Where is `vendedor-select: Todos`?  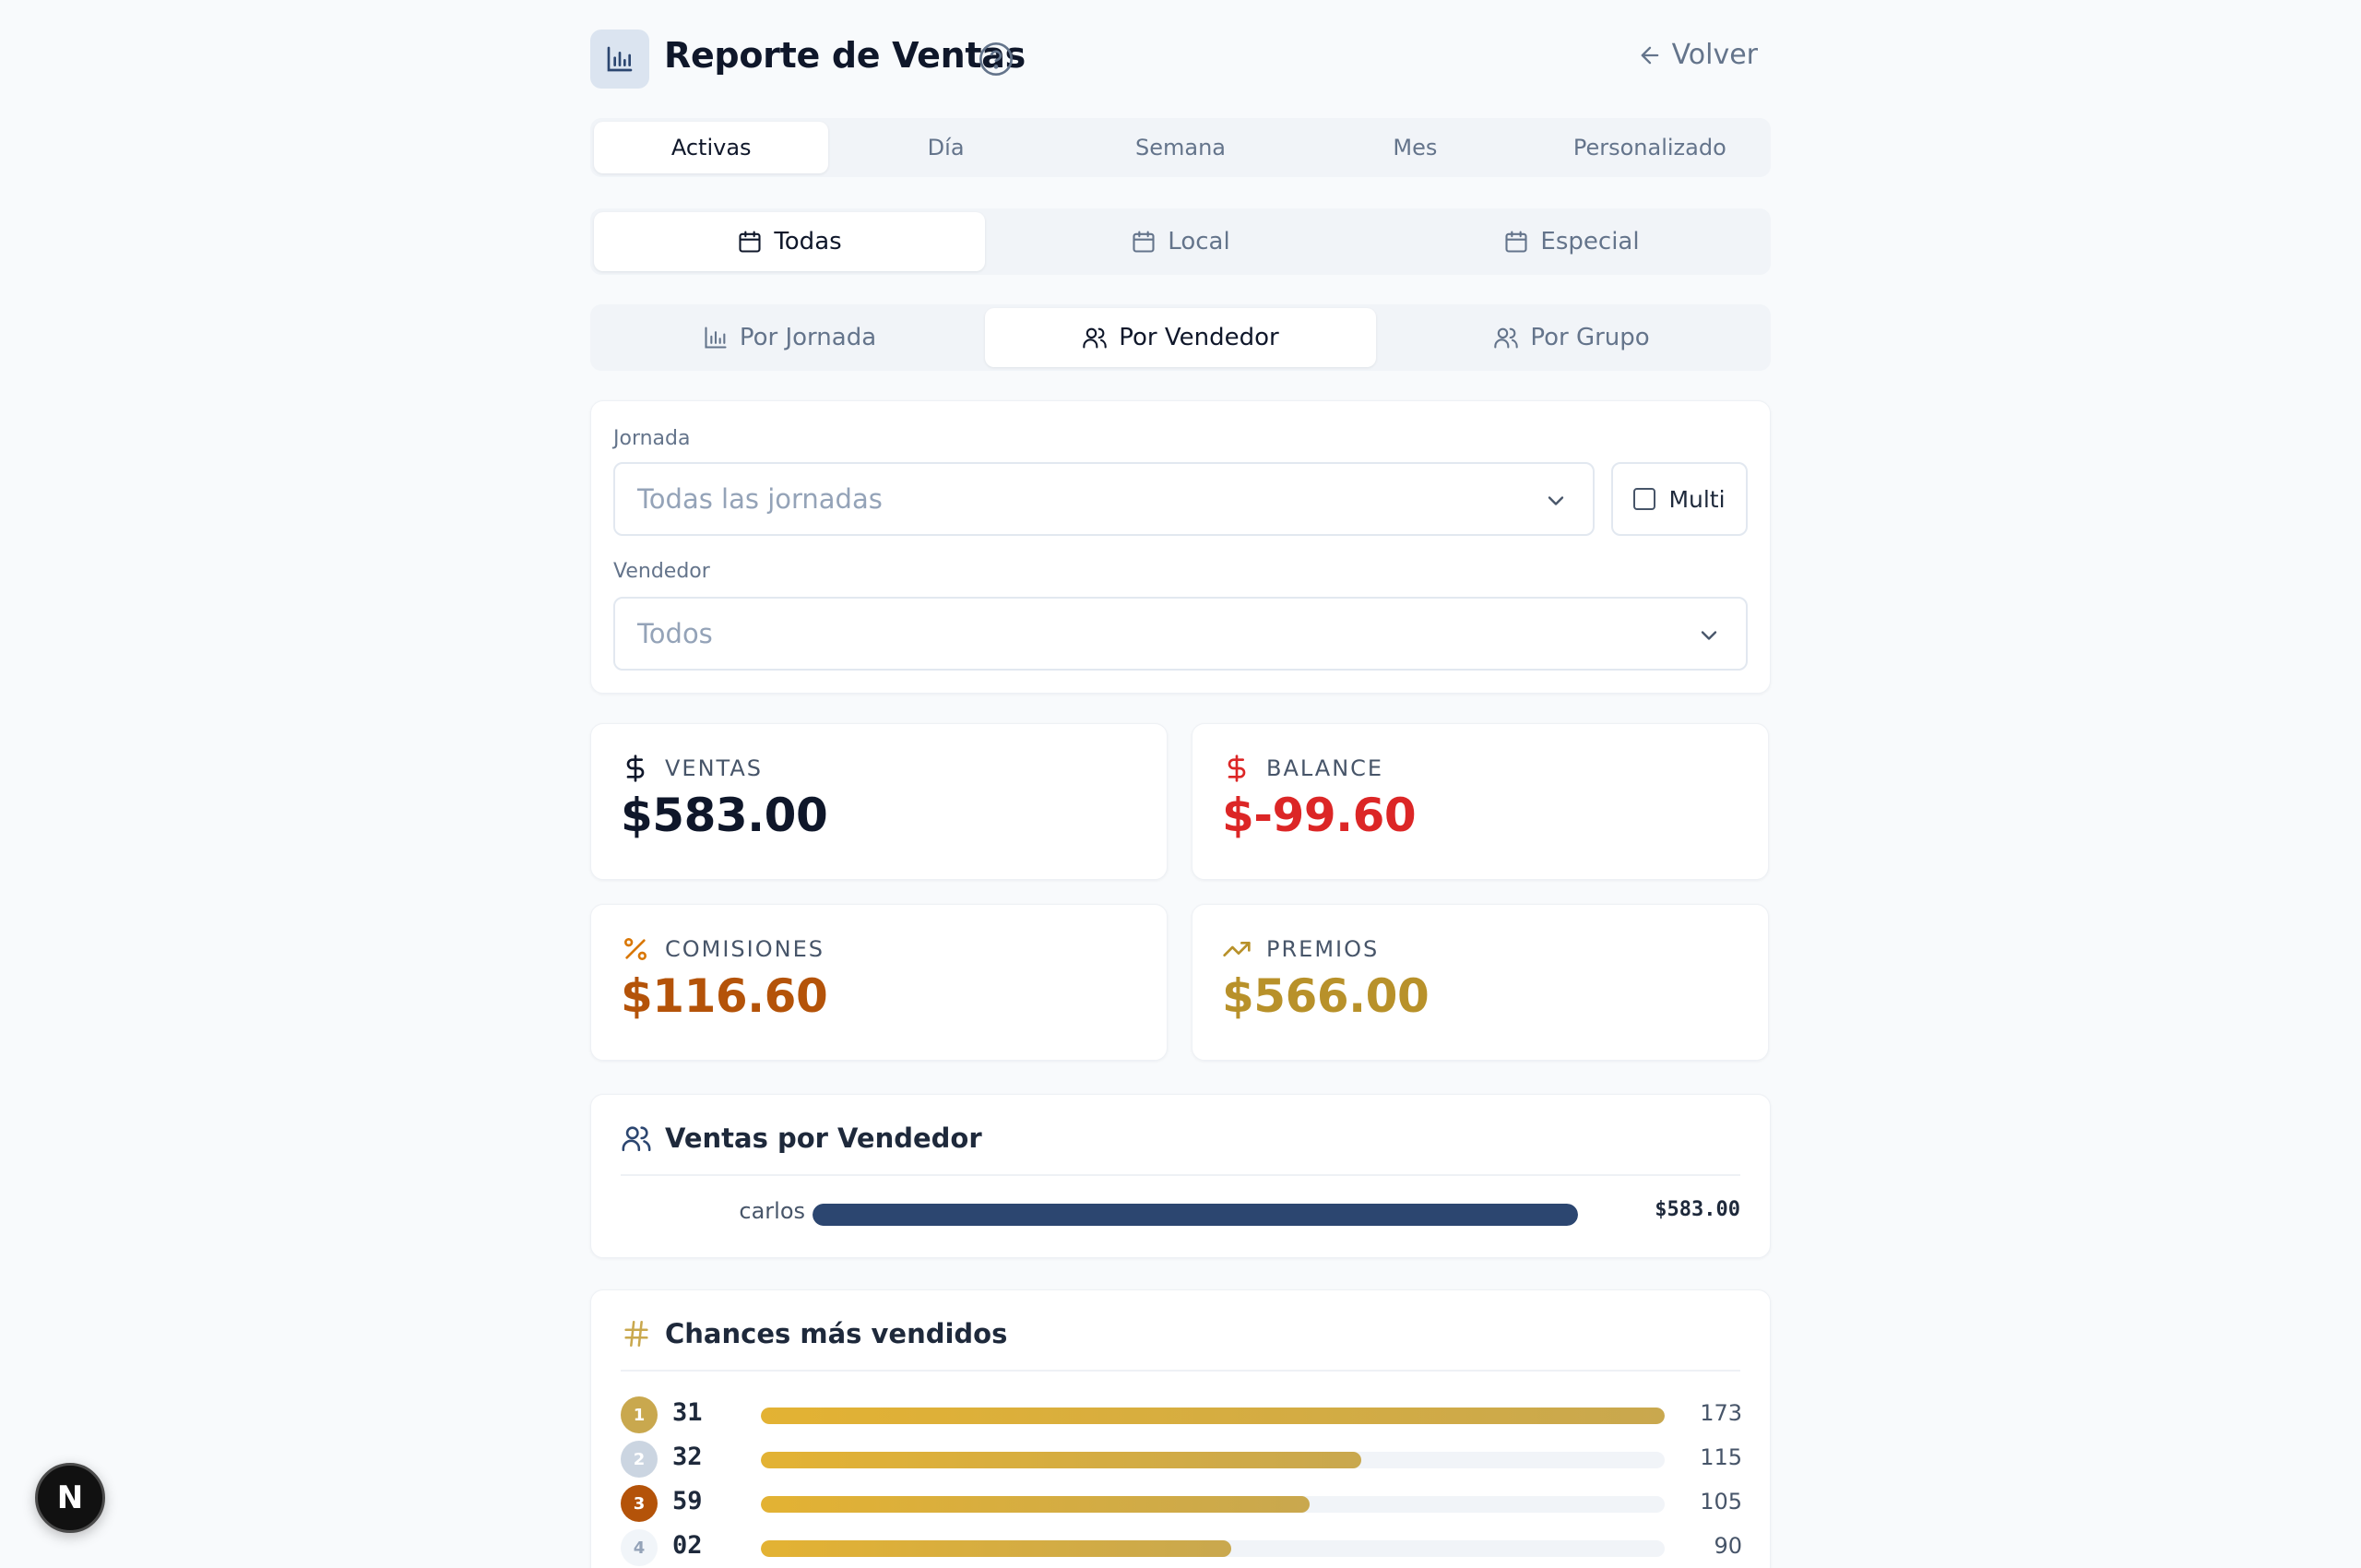 vendedor-select: Todos is located at coordinates (1180, 634).